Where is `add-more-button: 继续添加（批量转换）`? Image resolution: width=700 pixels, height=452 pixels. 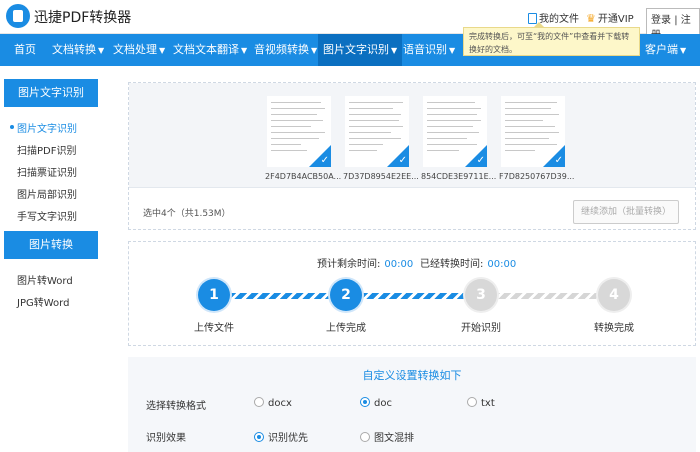 add-more-button: 继续添加（批量转换） is located at coordinates (626, 212).